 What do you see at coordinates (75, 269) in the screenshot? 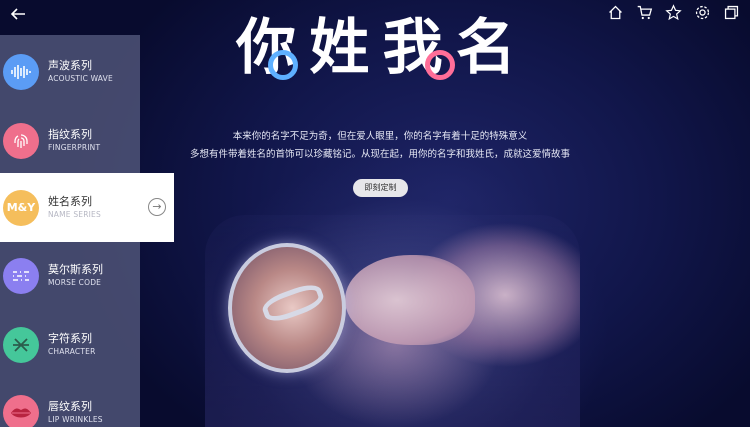
I see `sidebar-item-title: 莫尔斯系列` at bounding box center [75, 269].